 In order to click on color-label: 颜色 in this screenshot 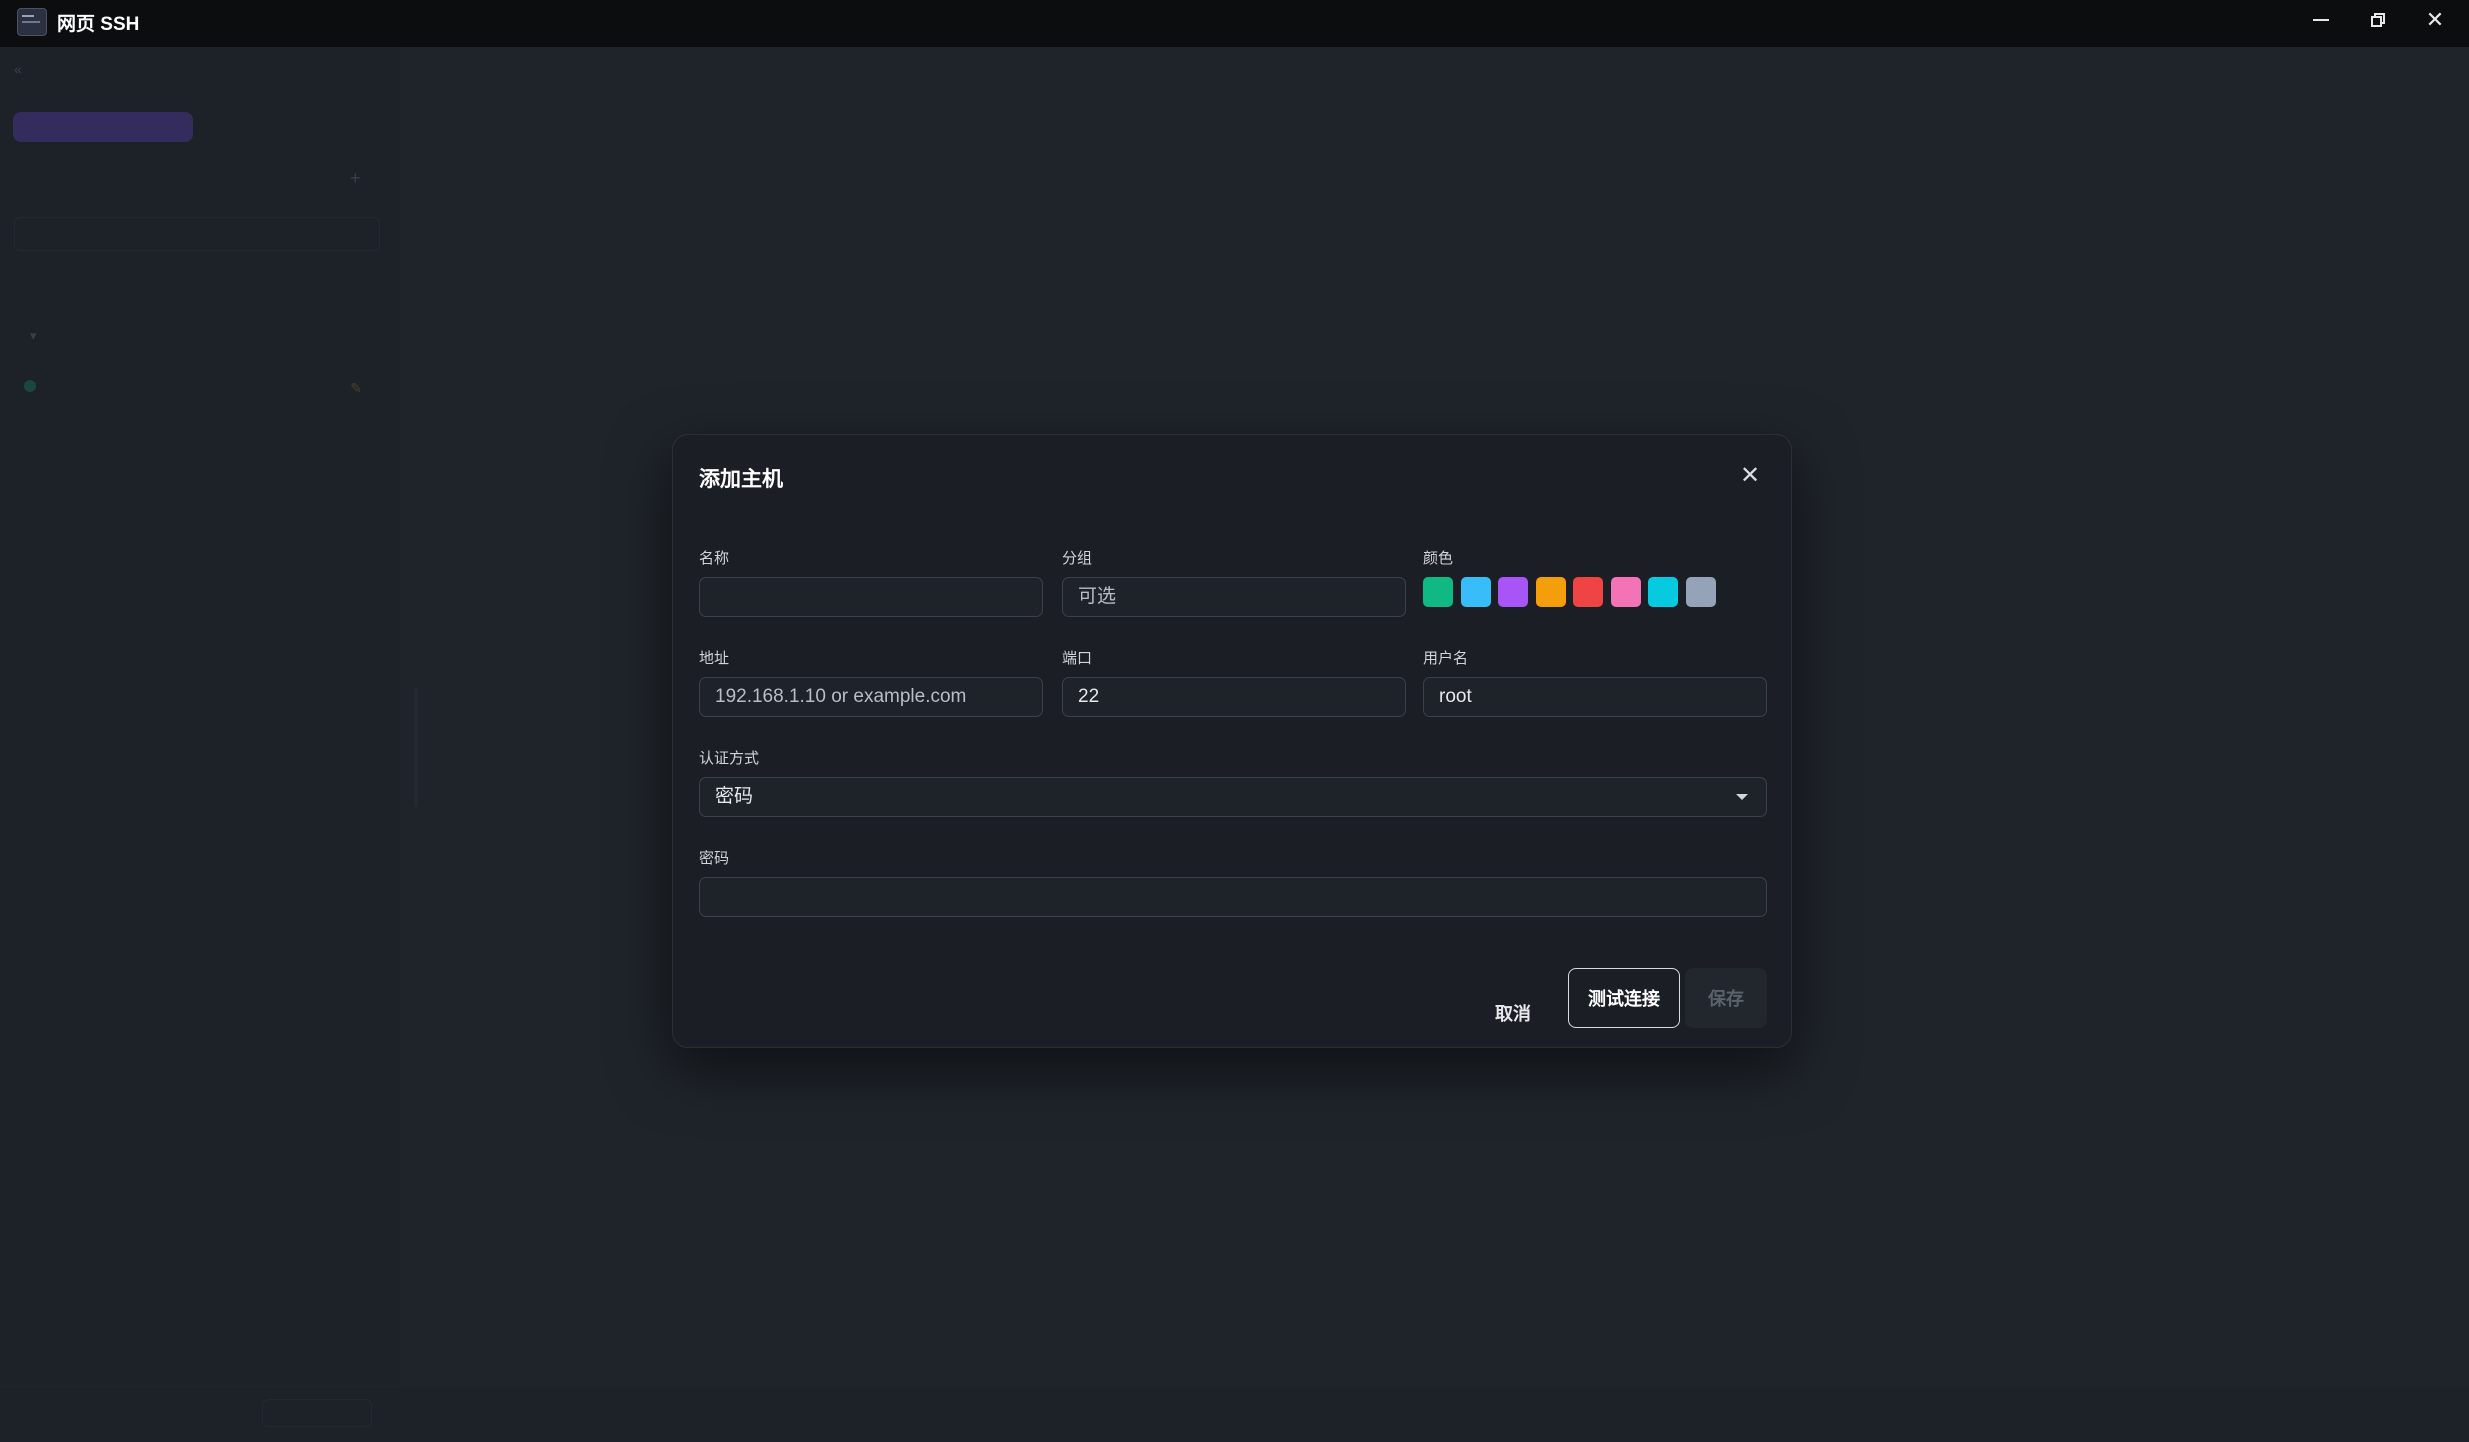, I will do `click(1438, 558)`.